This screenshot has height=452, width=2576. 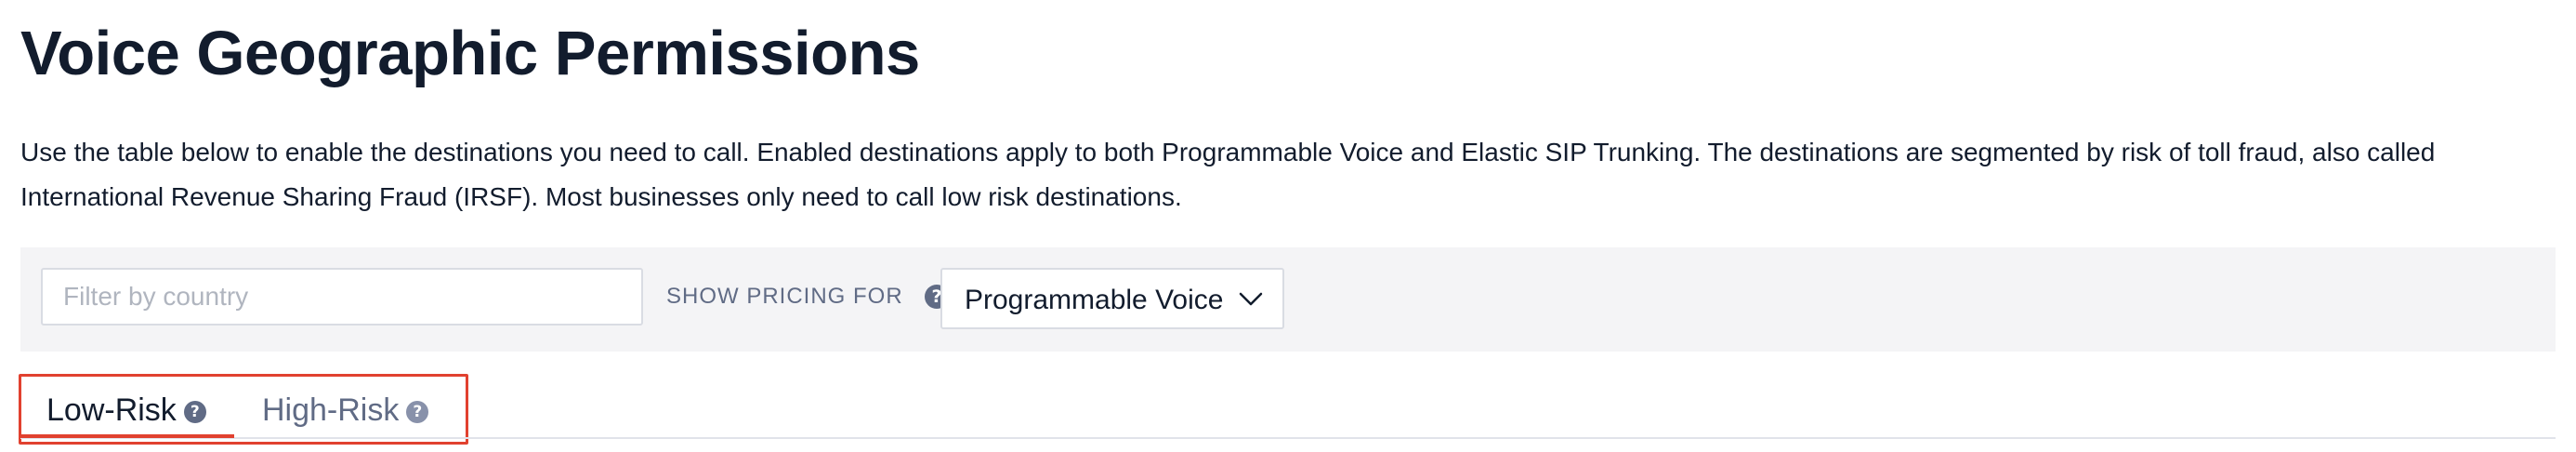 What do you see at coordinates (127, 436) in the screenshot?
I see `active-tab-indicator` at bounding box center [127, 436].